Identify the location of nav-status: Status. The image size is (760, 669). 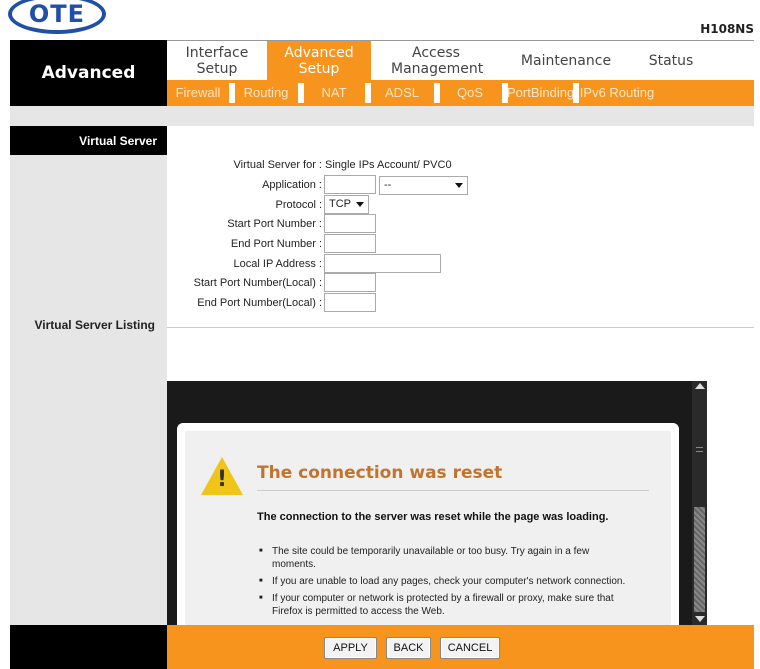
(671, 61).